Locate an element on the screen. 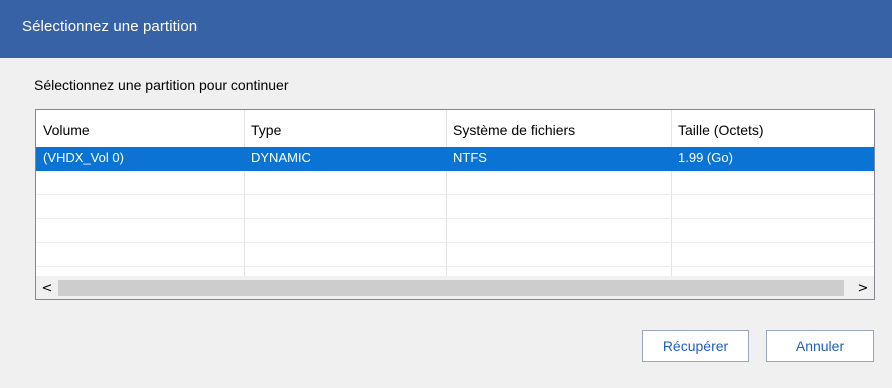  scroll-thumb is located at coordinates (451, 288).